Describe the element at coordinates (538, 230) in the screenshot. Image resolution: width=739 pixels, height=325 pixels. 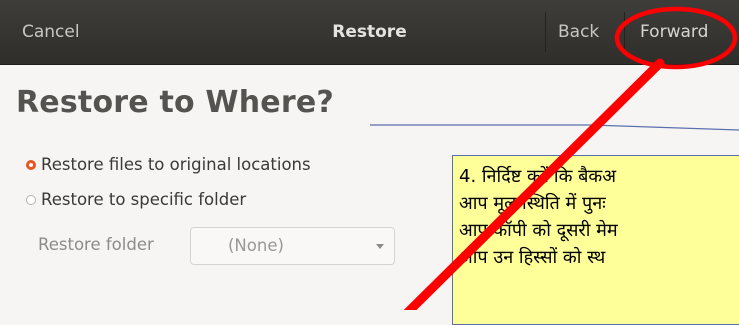
I see `callout-line: आप कॉपी को दूसरी मेम` at that location.